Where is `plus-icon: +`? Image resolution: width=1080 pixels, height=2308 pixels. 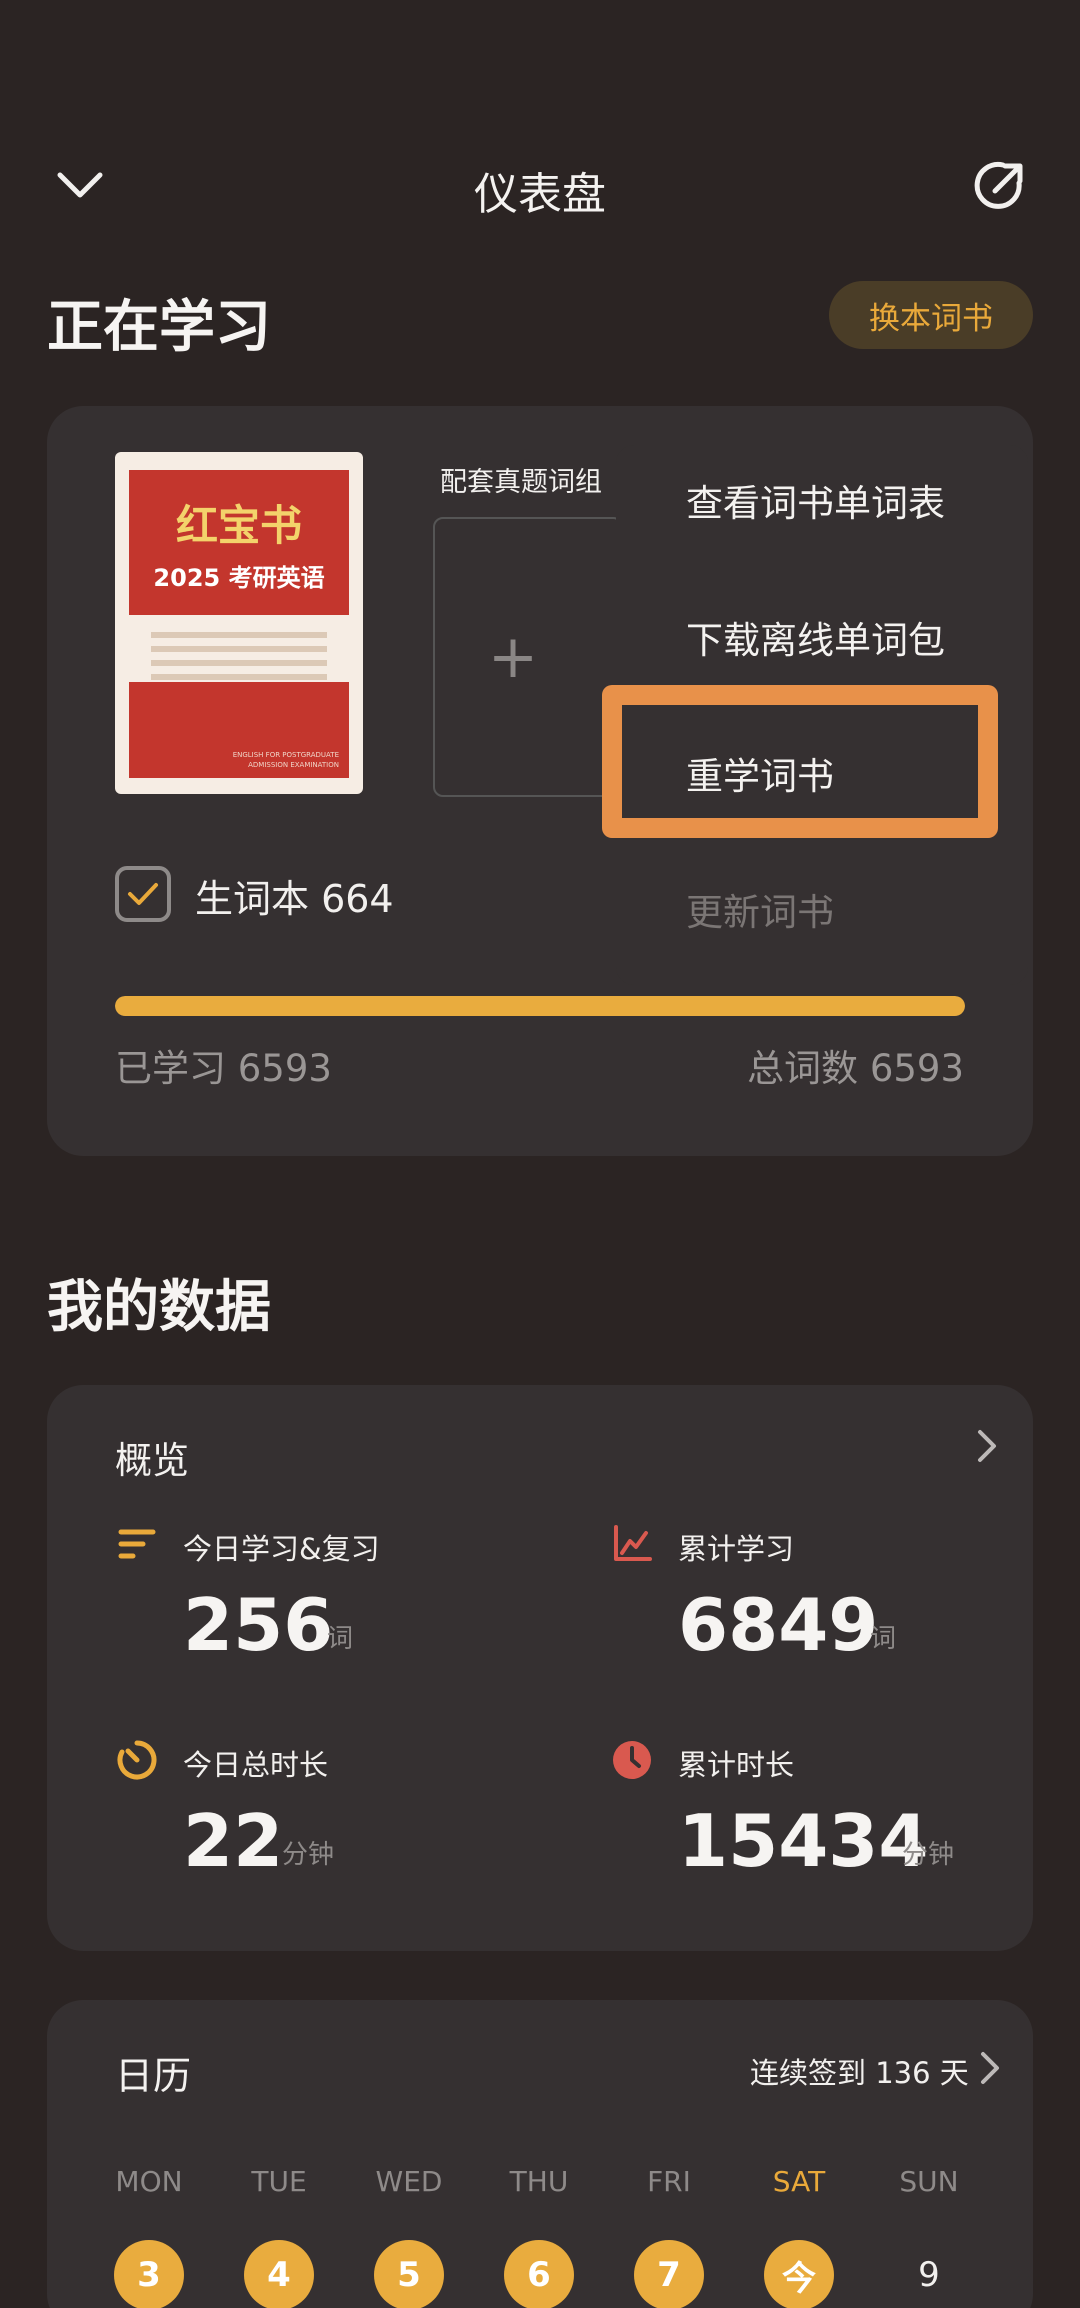
plus-icon: + is located at coordinates (513, 657).